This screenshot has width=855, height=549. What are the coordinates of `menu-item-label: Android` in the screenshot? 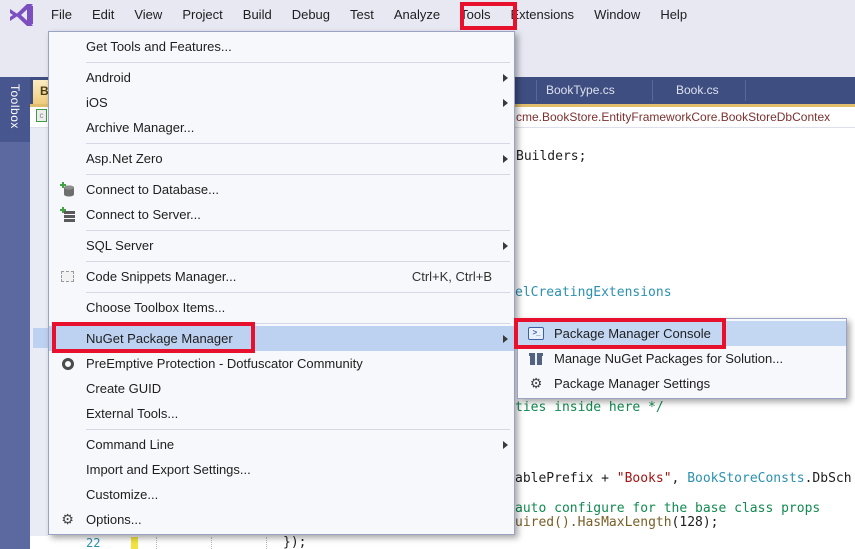 It's located at (108, 77).